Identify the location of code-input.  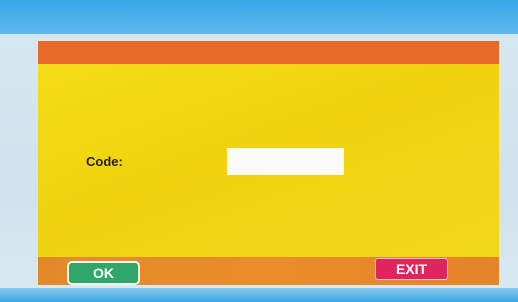
(285, 161).